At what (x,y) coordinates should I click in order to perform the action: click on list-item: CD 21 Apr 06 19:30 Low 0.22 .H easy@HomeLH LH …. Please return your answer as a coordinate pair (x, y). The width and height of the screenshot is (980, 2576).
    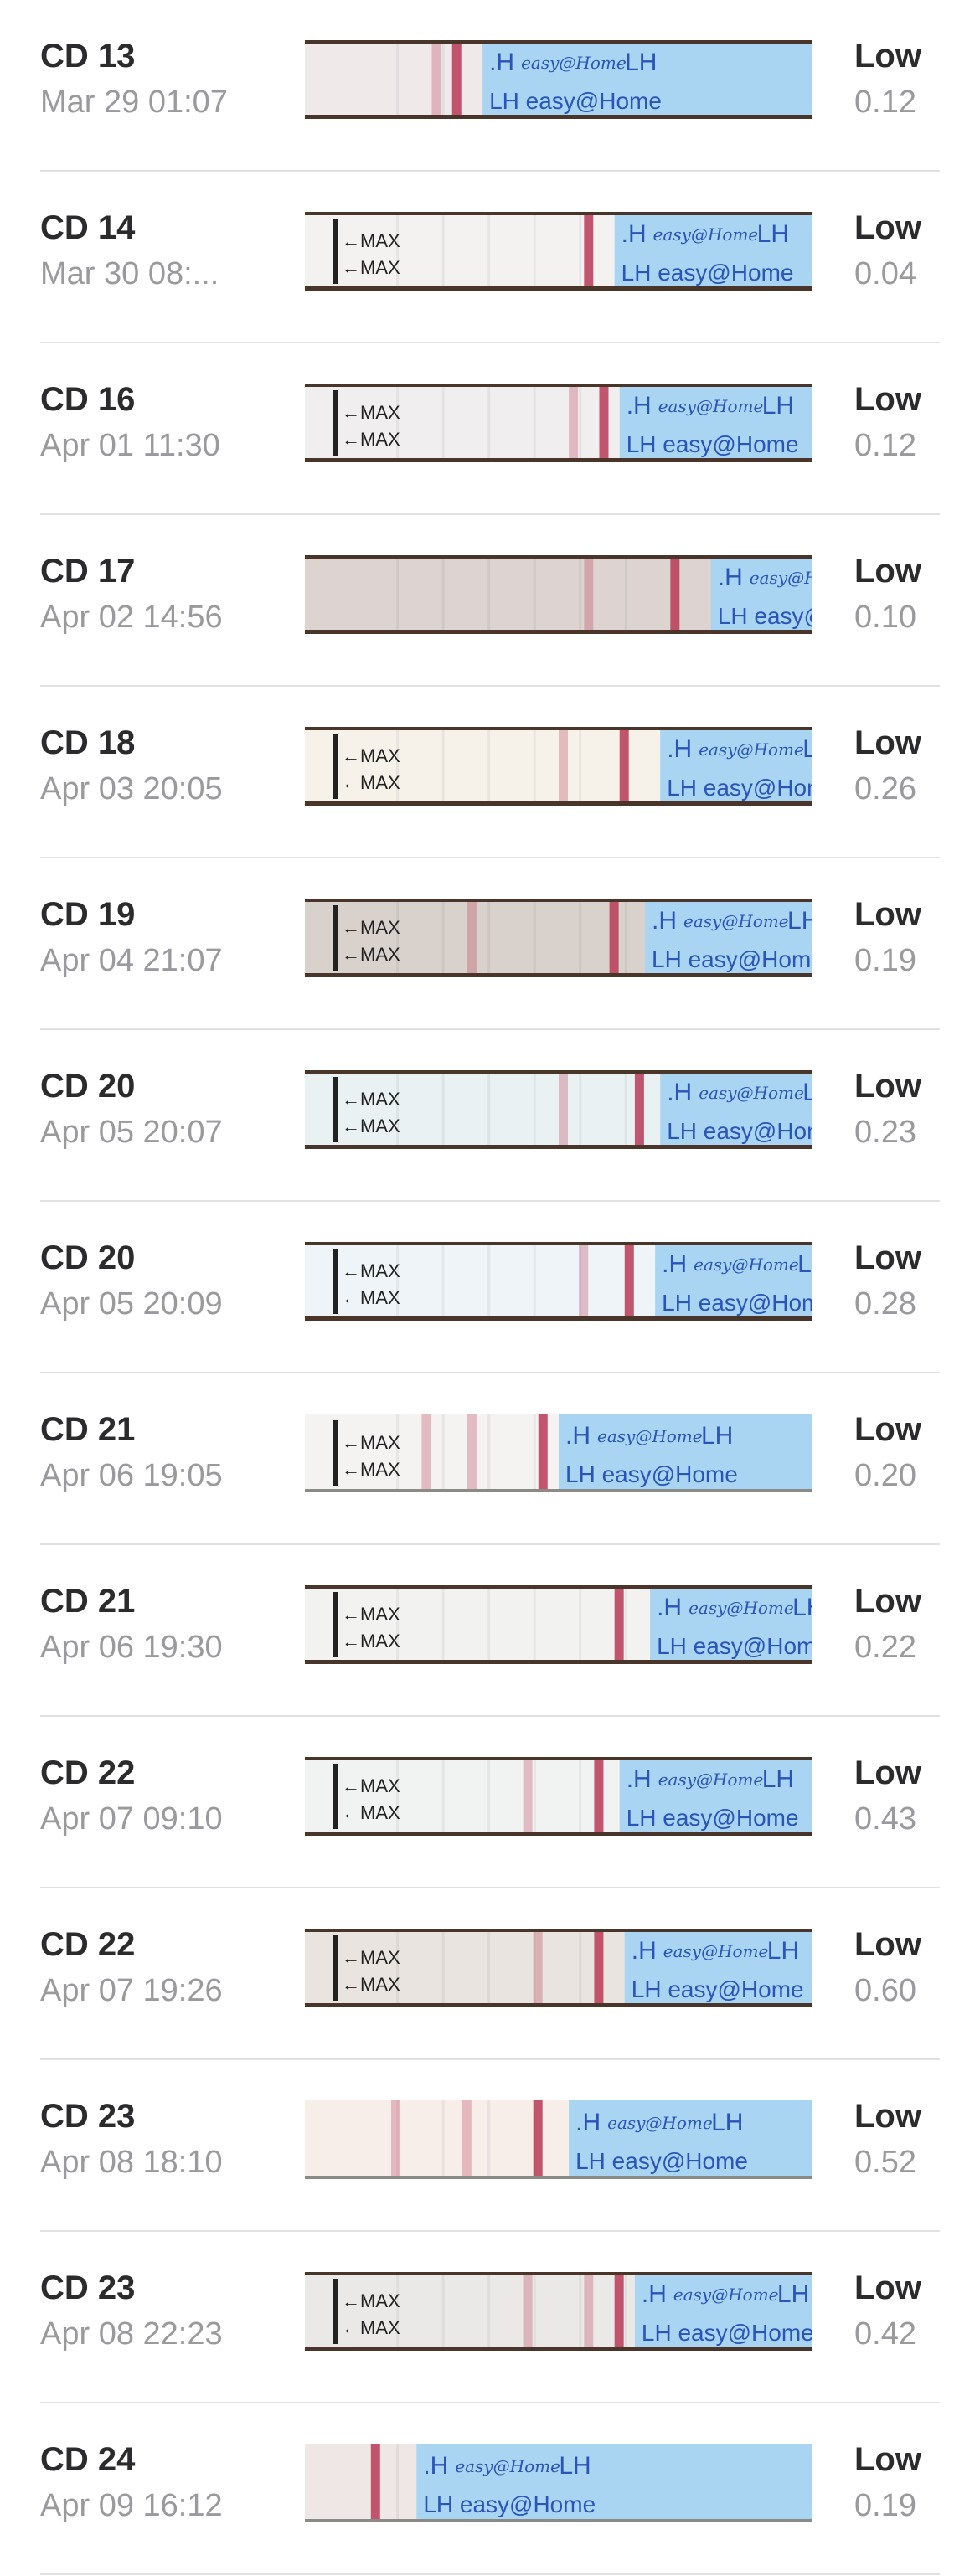
    Looking at the image, I should click on (490, 1631).